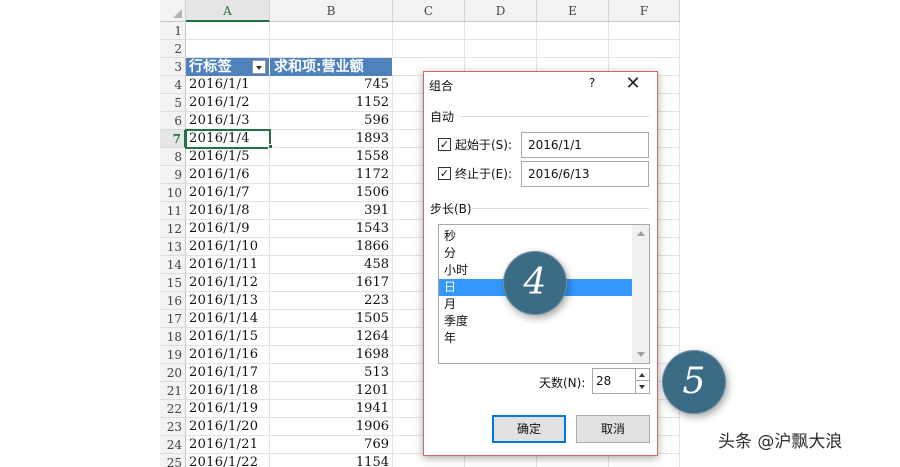  Describe the element at coordinates (331, 445) in the screenshot. I see `cell-b: 769` at that location.